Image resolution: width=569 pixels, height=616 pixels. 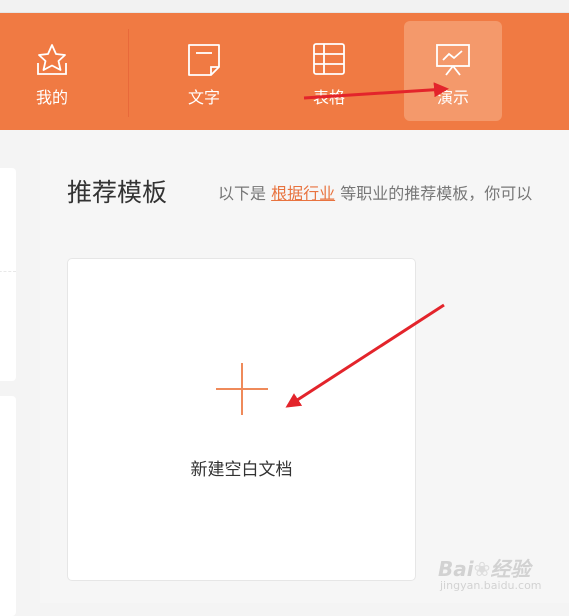 I want to click on new-blank-document-label: 新建空白文档, so click(x=241, y=470).